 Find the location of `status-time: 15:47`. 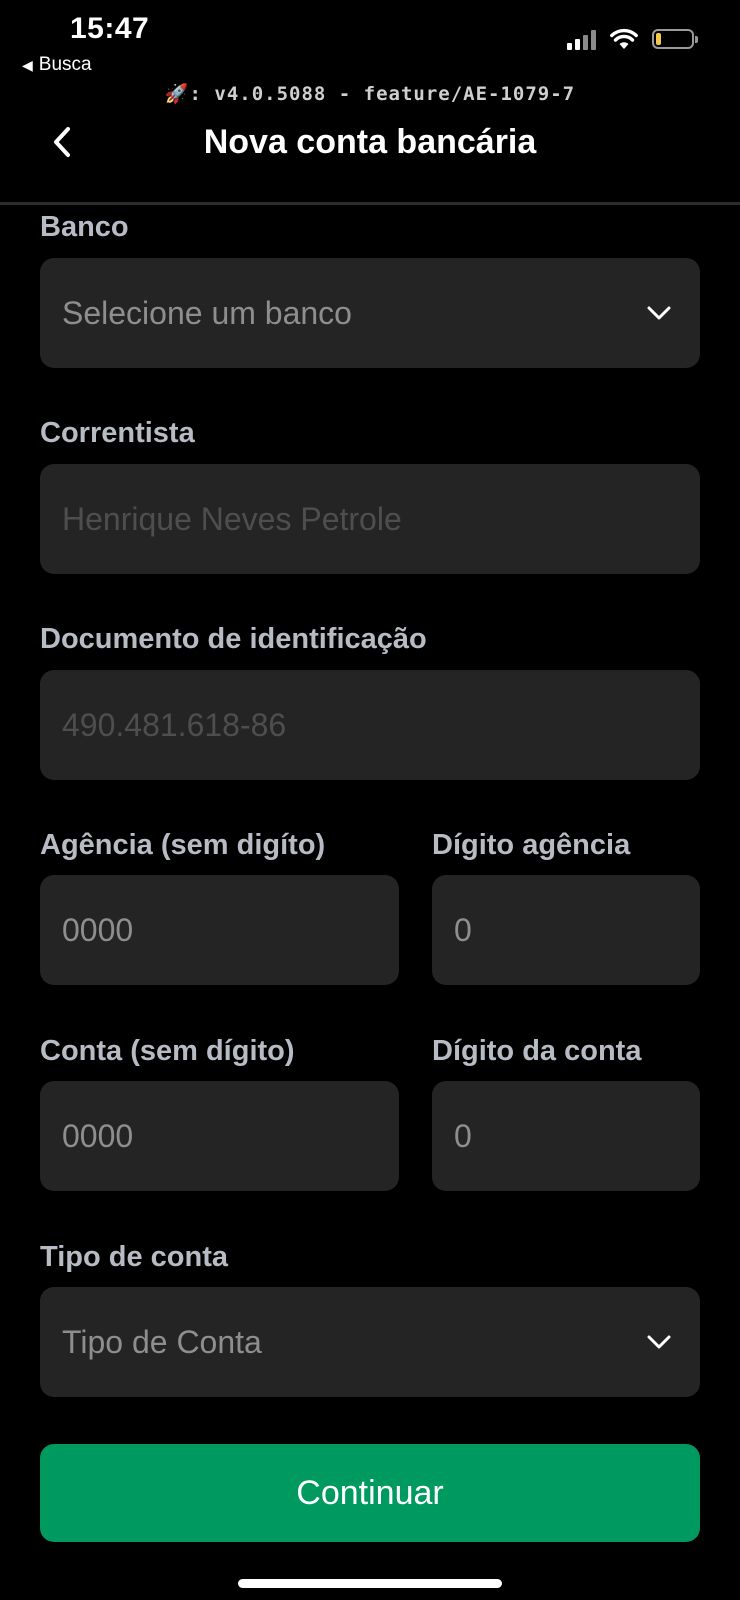

status-time: 15:47 is located at coordinates (110, 28).